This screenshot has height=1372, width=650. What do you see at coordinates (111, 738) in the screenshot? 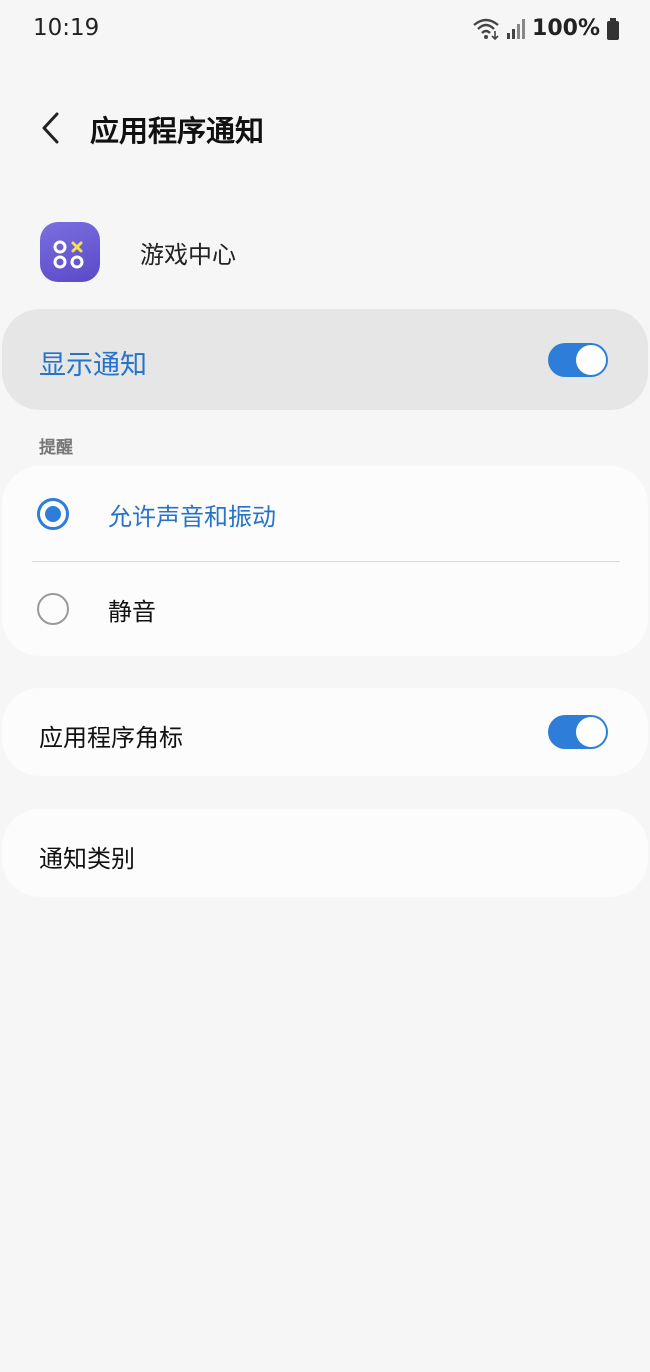
I see `app-badge-label: 应用程序角标` at bounding box center [111, 738].